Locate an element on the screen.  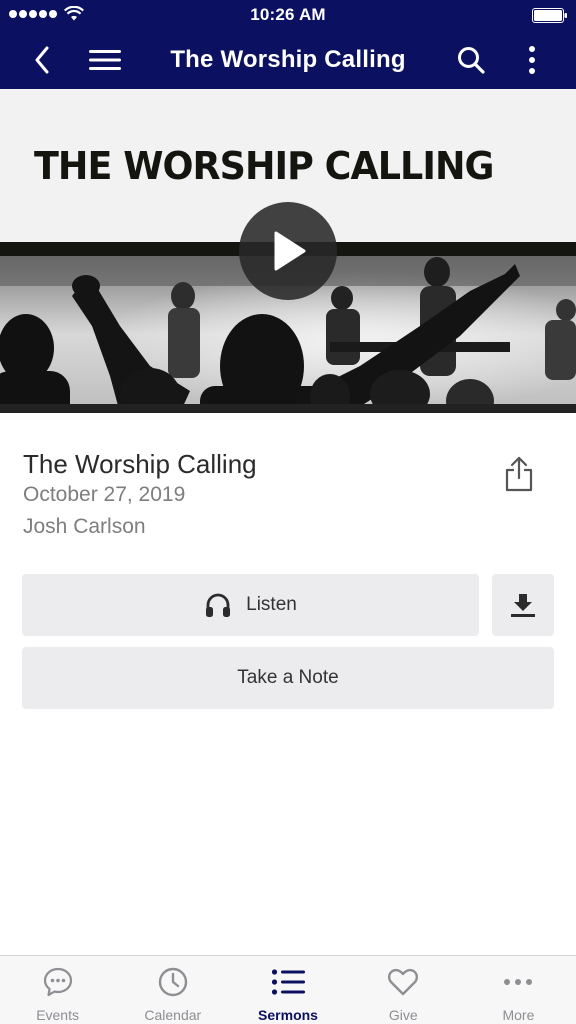
sermon-title: The Worship Calling is located at coordinates (140, 464).